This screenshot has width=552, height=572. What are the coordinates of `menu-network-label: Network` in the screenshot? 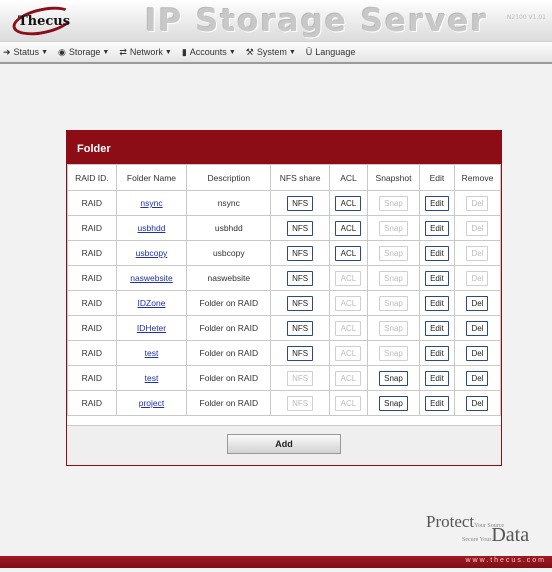 It's located at (146, 52).